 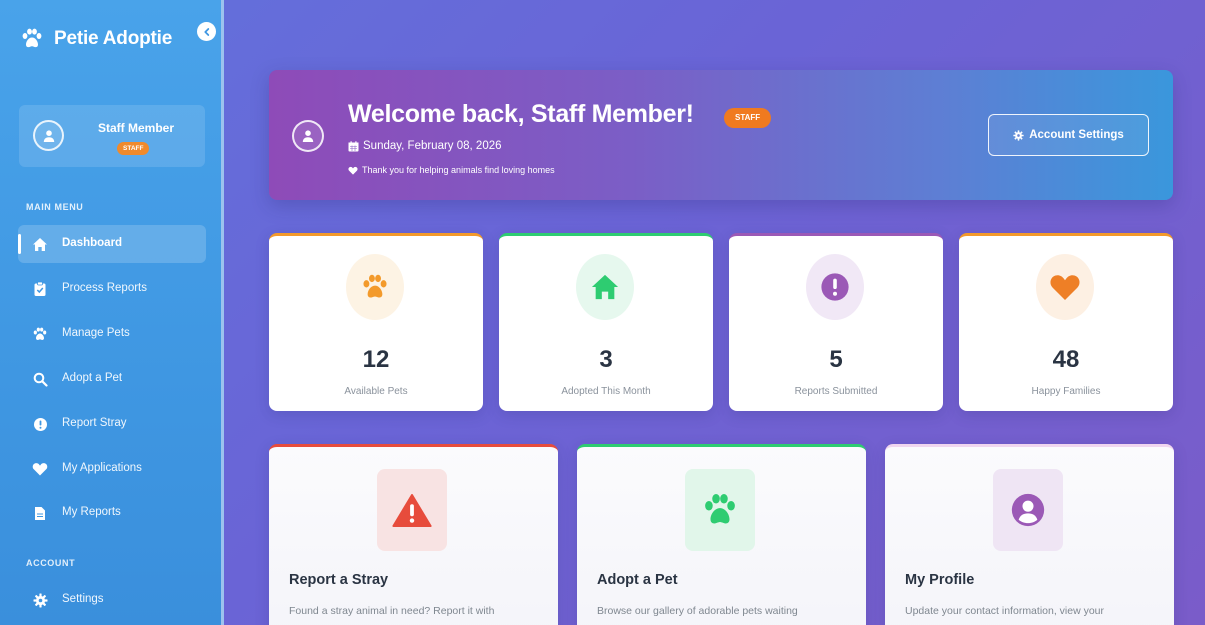 I want to click on account-label: ACCOUNT, so click(x=51, y=563).